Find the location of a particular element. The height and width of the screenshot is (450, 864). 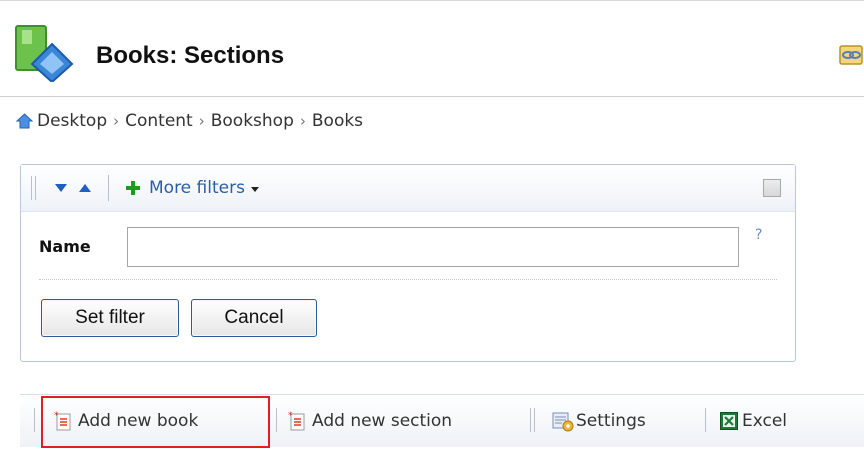

dotted-divider is located at coordinates (408, 279).